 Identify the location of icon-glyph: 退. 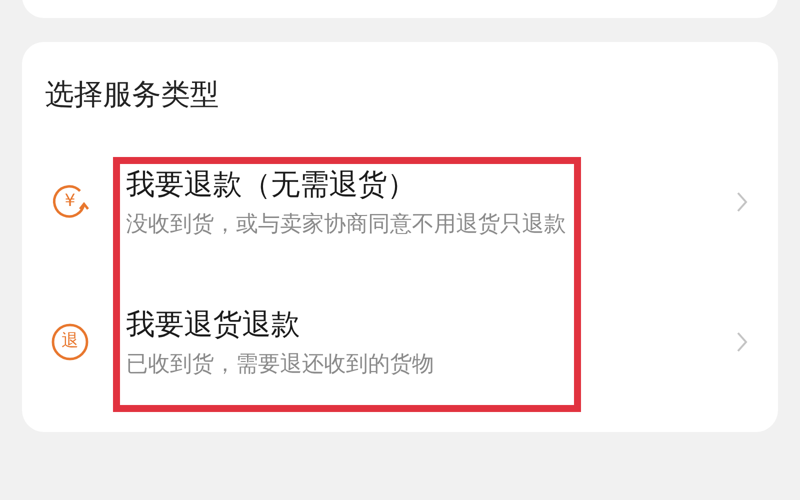
(70, 341).